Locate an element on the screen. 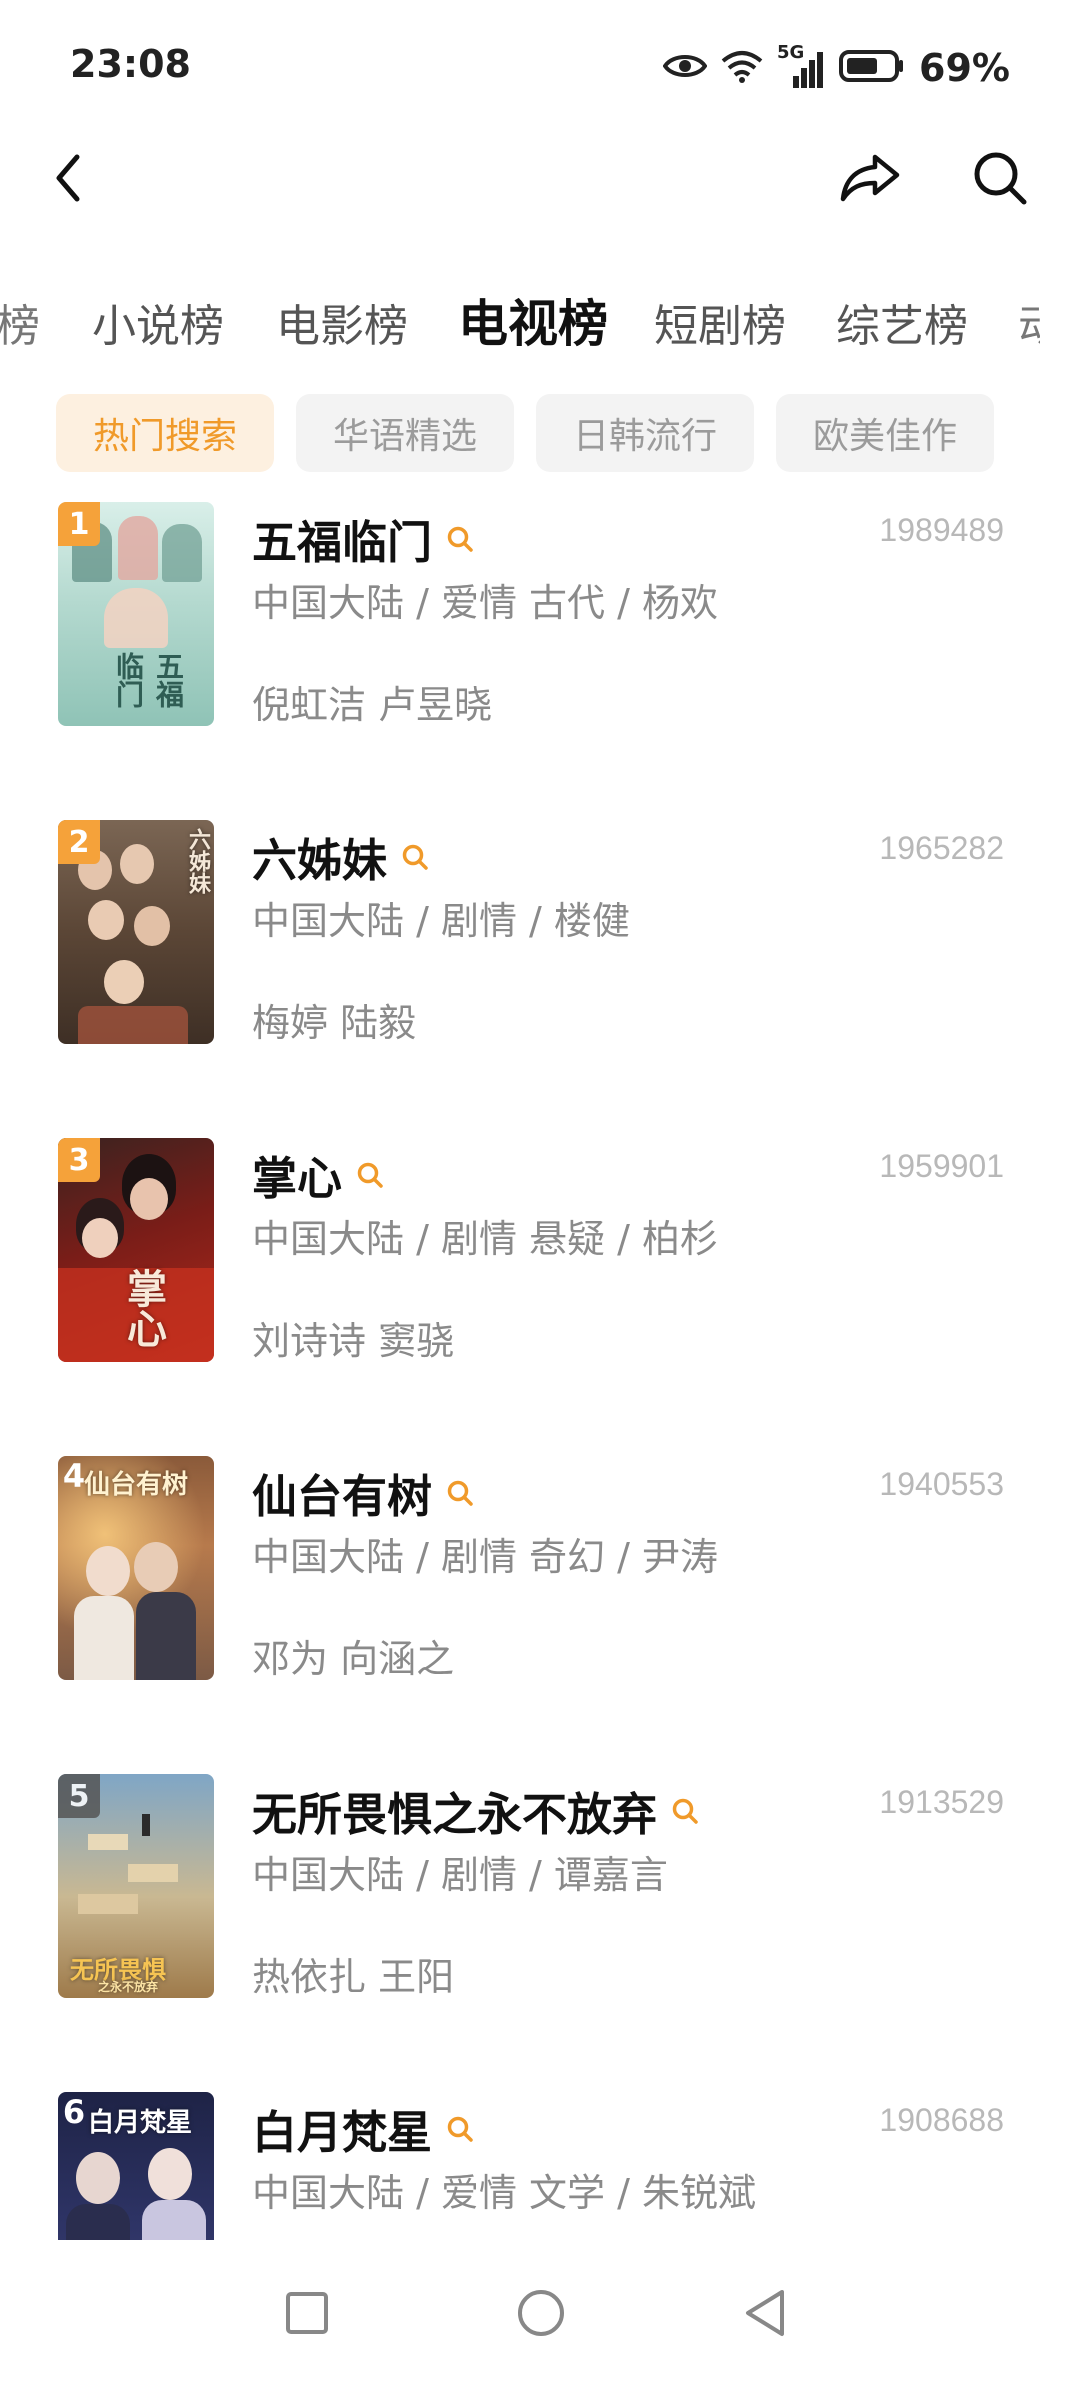 Image resolution: width=1080 pixels, height=2387 pixels. rank-badge: 4 is located at coordinates (74, 1476).